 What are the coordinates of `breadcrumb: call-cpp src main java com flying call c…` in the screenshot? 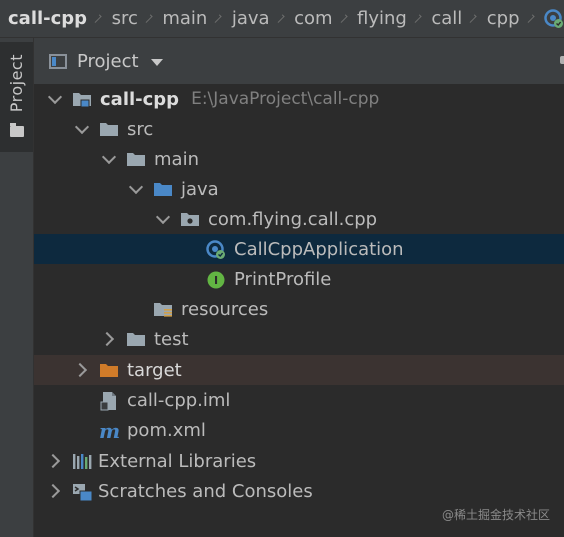 It's located at (282, 19).